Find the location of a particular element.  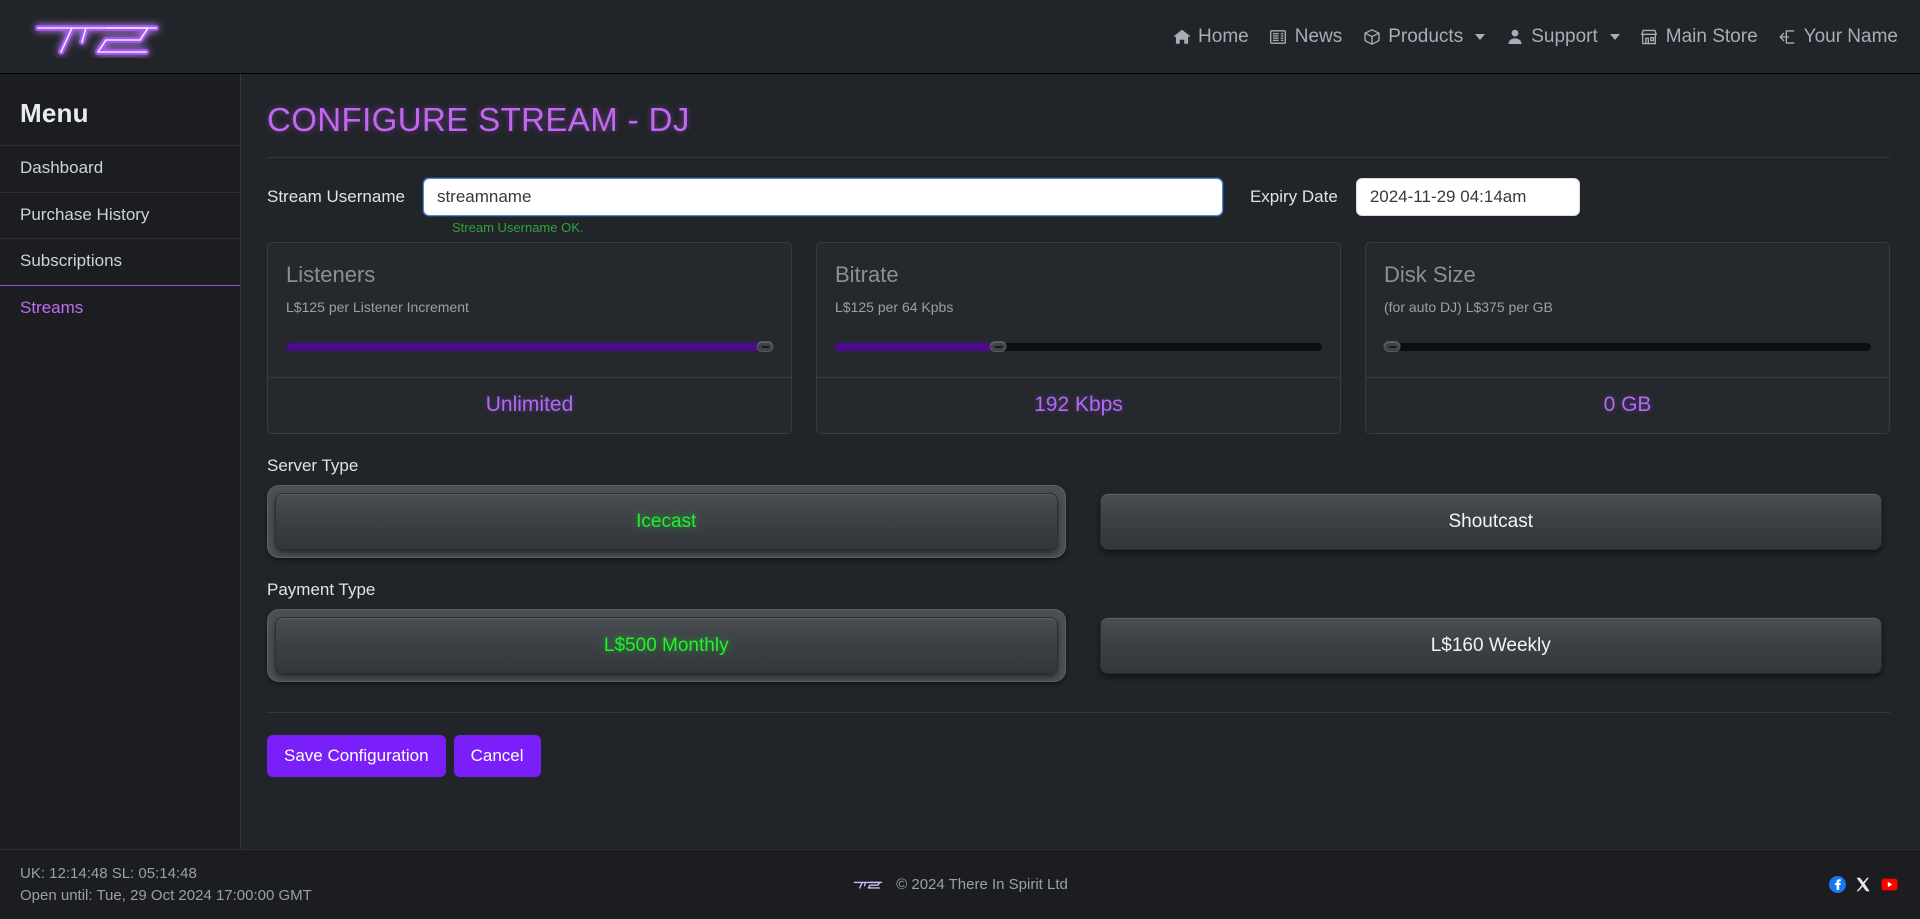

shop-icon is located at coordinates (1649, 36).